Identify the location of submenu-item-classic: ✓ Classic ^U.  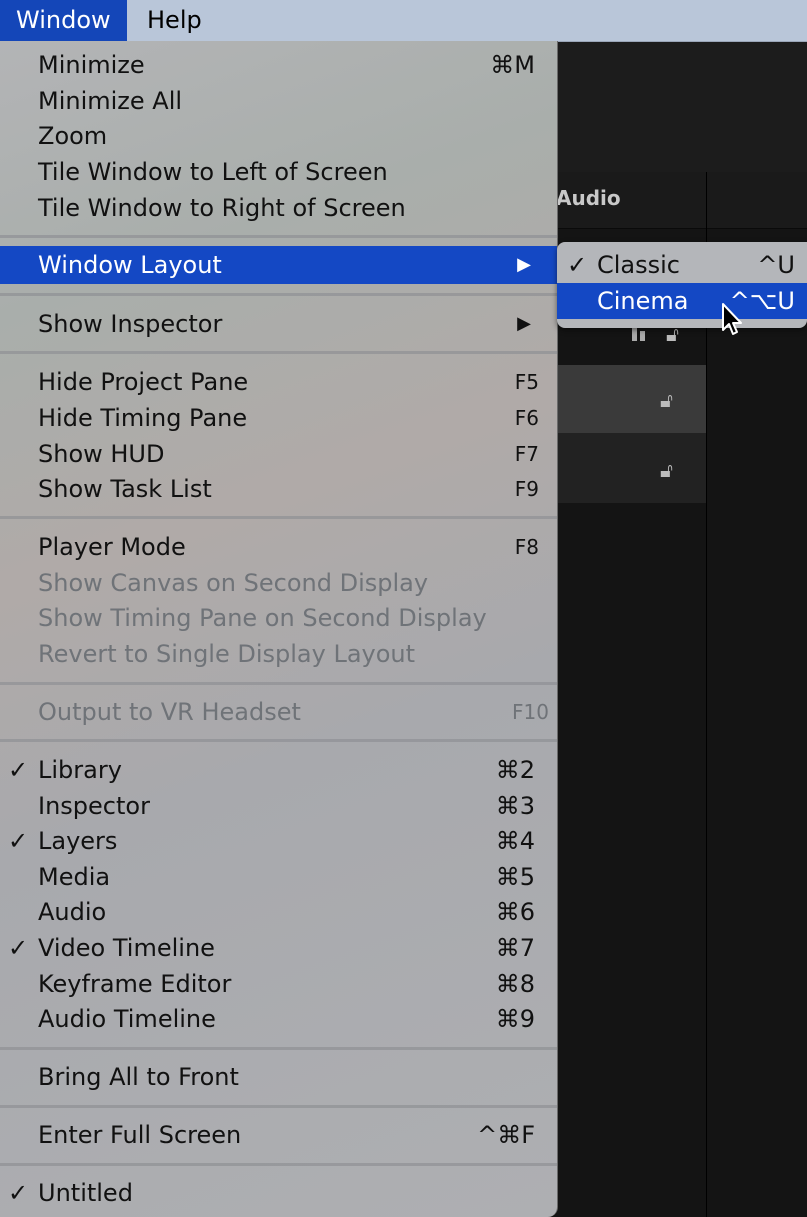
(682, 265).